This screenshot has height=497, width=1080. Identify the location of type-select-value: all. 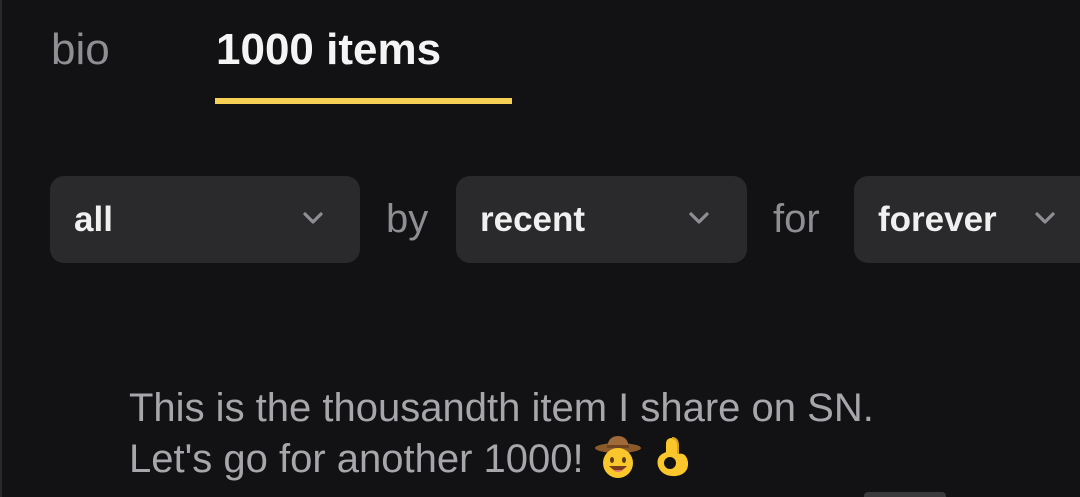
(93, 219).